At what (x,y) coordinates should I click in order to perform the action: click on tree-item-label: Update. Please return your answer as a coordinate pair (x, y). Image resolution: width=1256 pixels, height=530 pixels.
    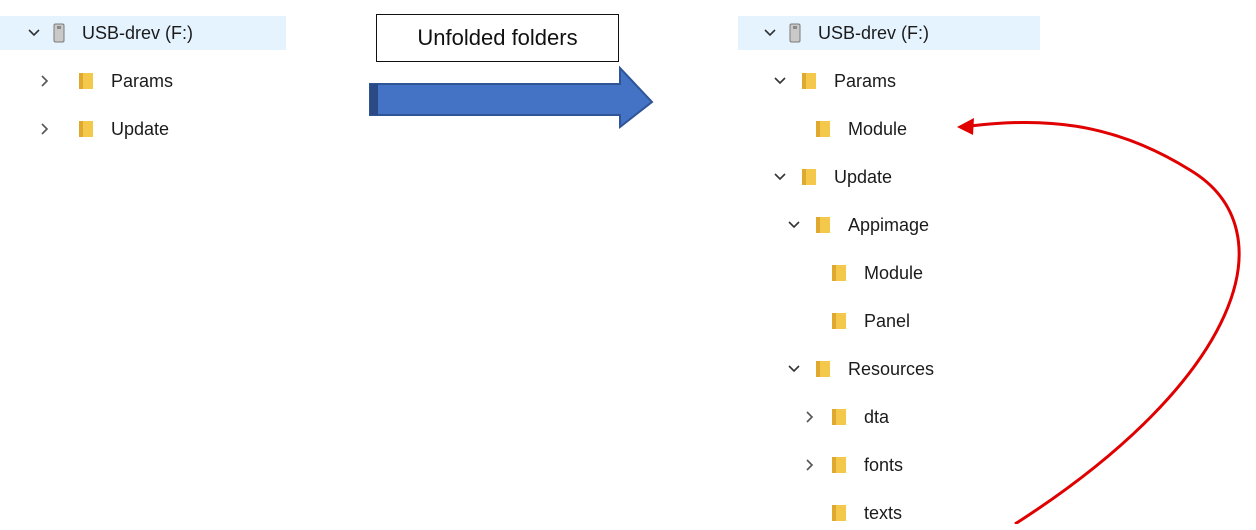
    Looking at the image, I should click on (863, 176).